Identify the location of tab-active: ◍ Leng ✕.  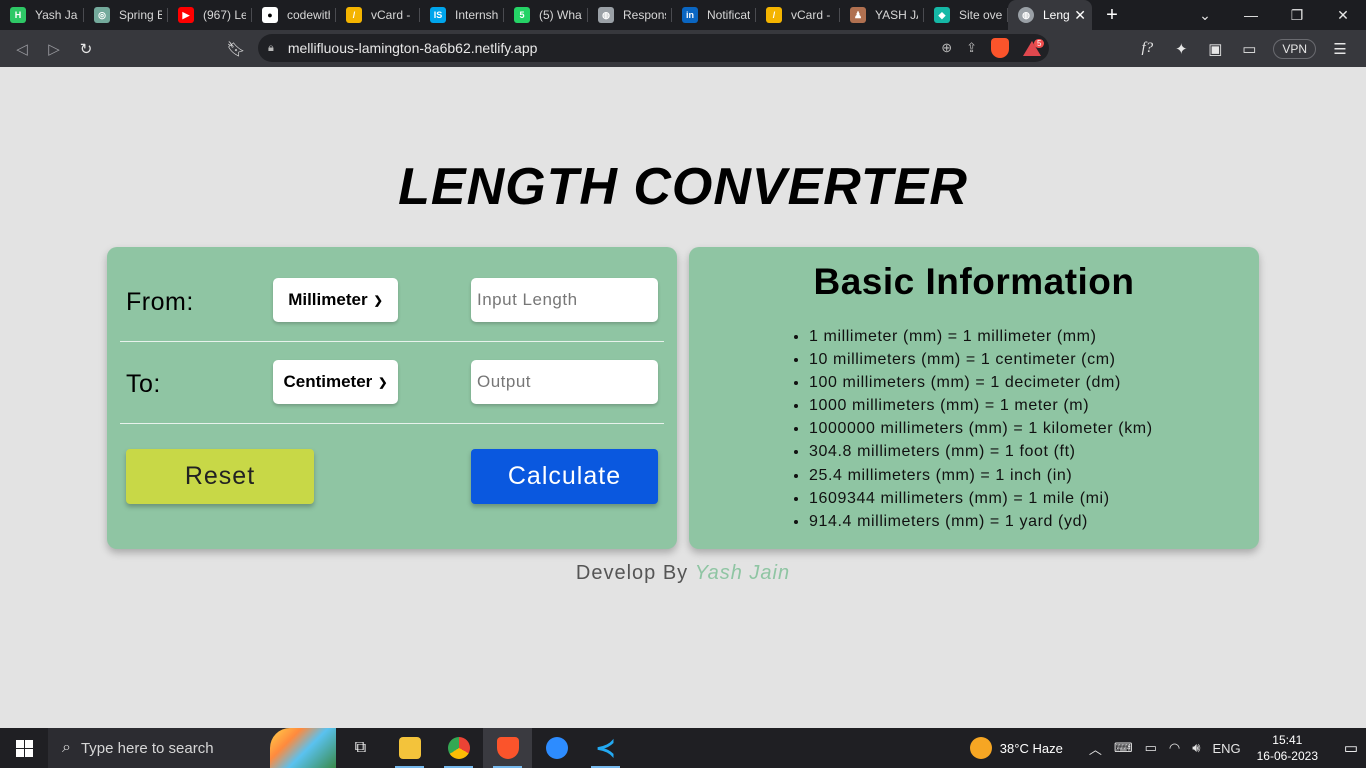
(1050, 15).